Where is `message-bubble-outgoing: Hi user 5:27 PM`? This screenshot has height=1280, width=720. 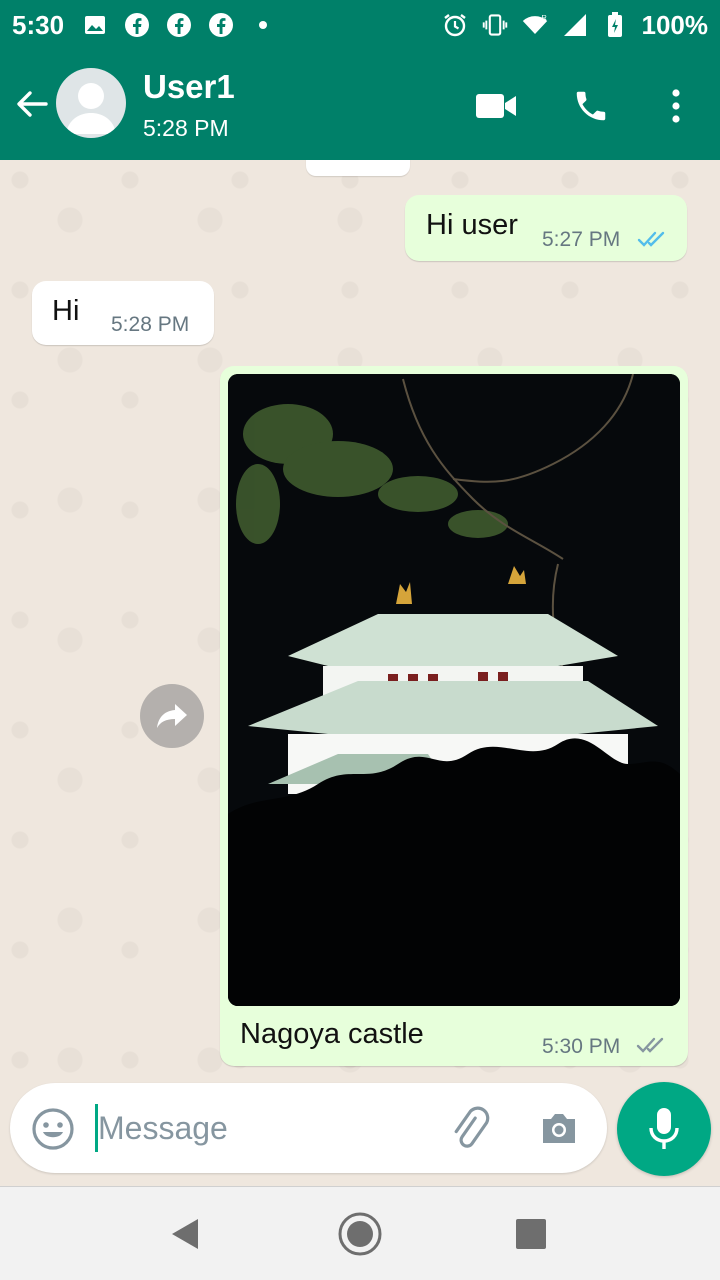
message-bubble-outgoing: Hi user 5:27 PM is located at coordinates (546, 228).